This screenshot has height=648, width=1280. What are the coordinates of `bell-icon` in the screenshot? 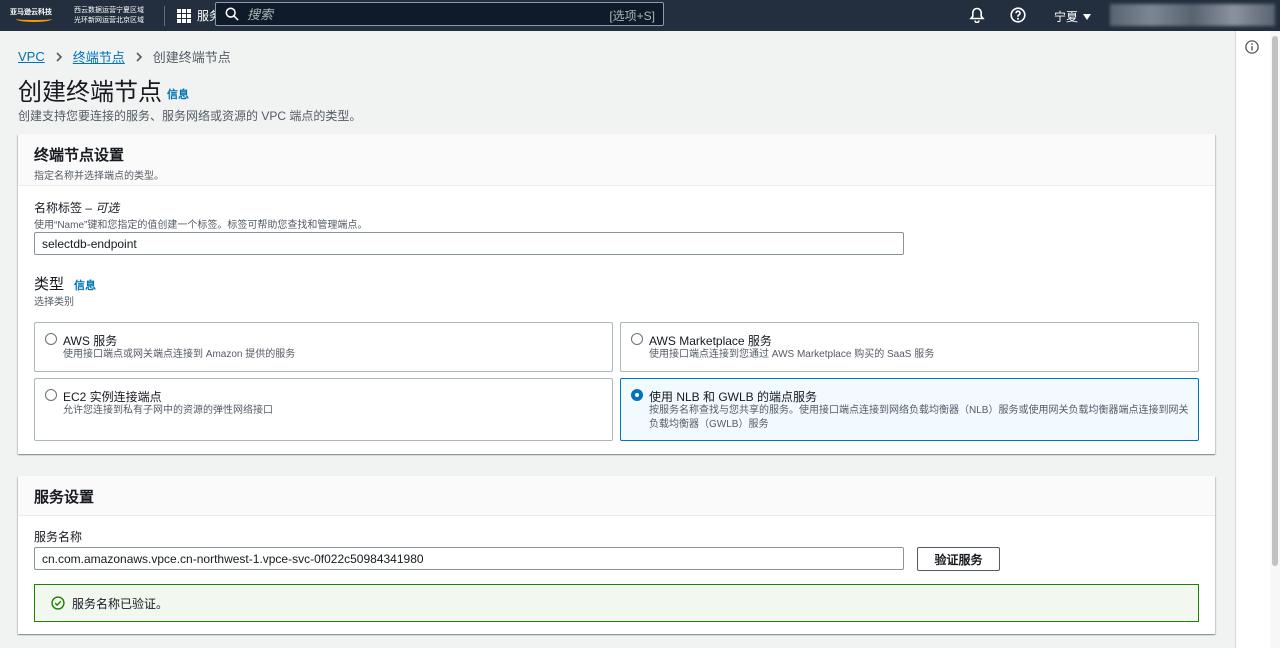 It's located at (977, 15).